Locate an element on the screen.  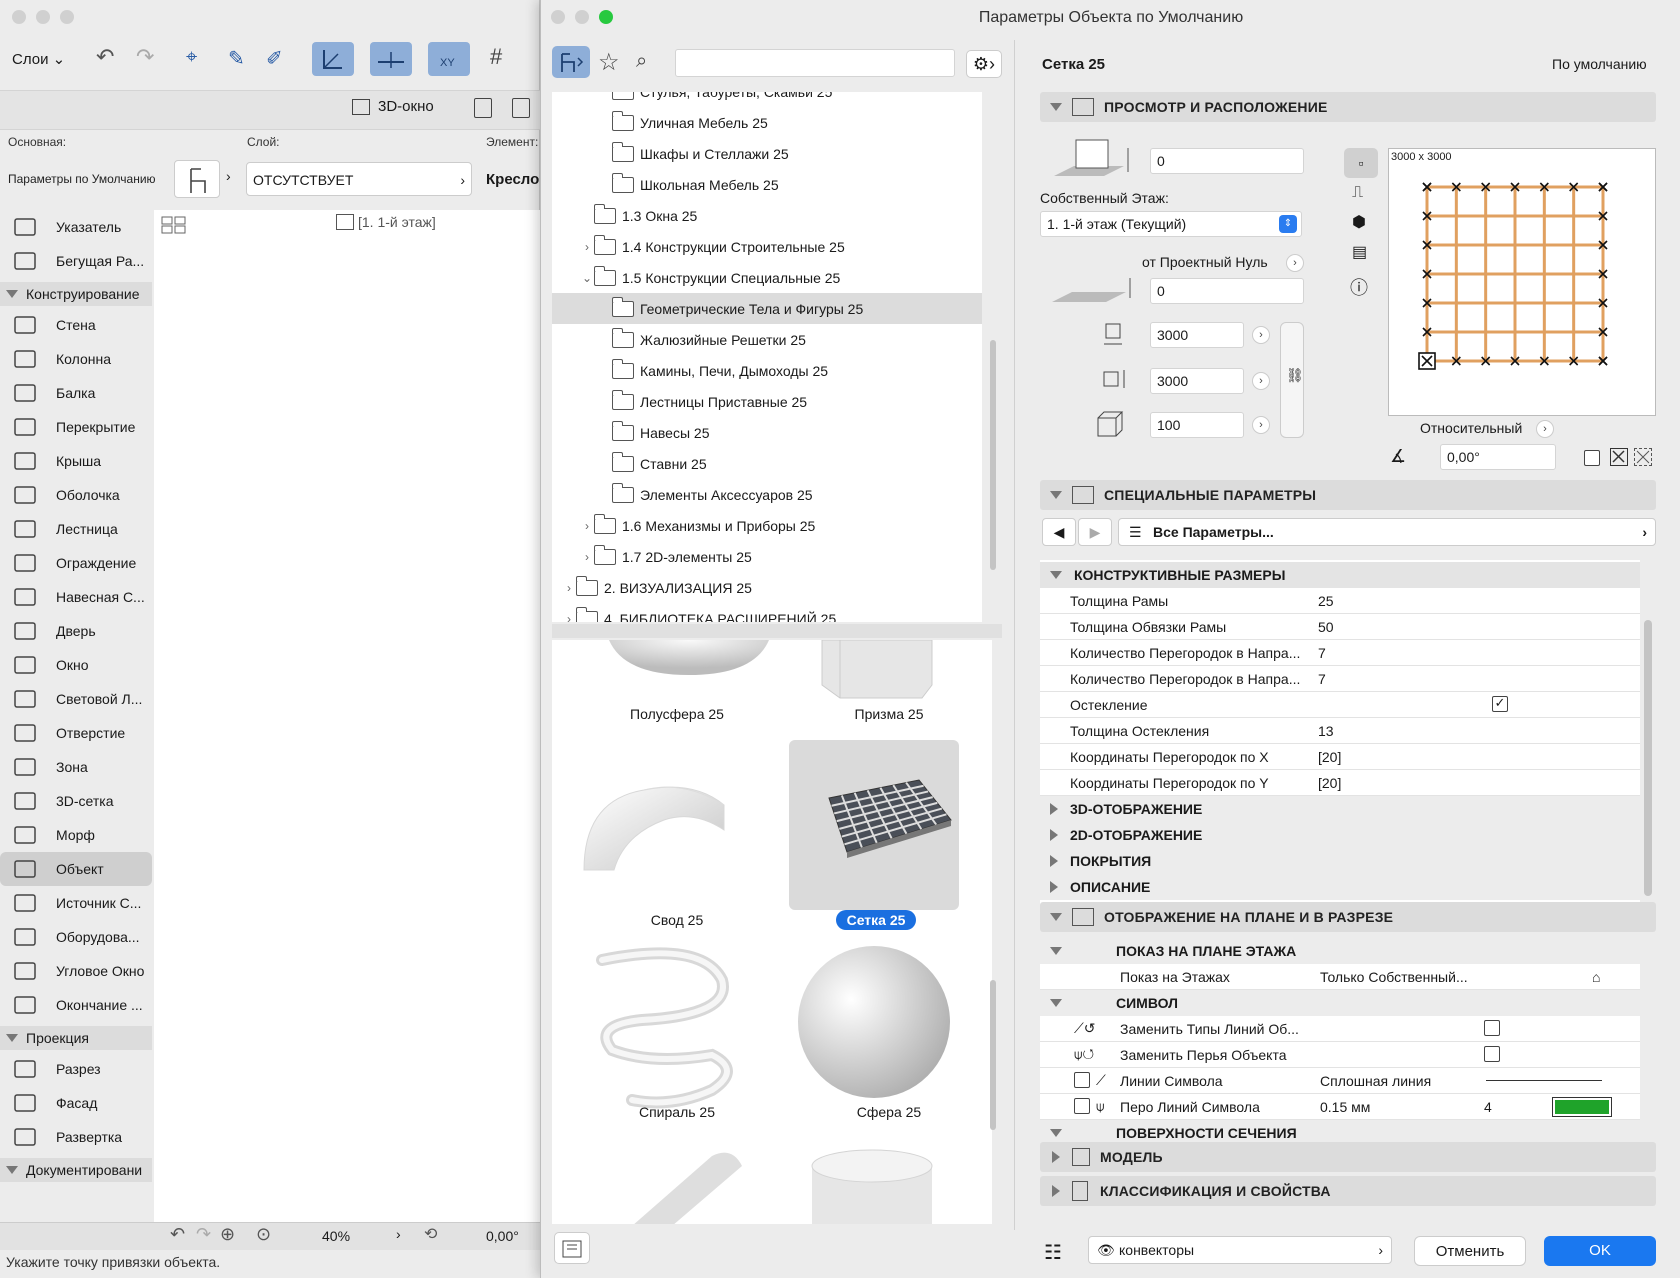
snap-guides-toggle is located at coordinates (391, 59).